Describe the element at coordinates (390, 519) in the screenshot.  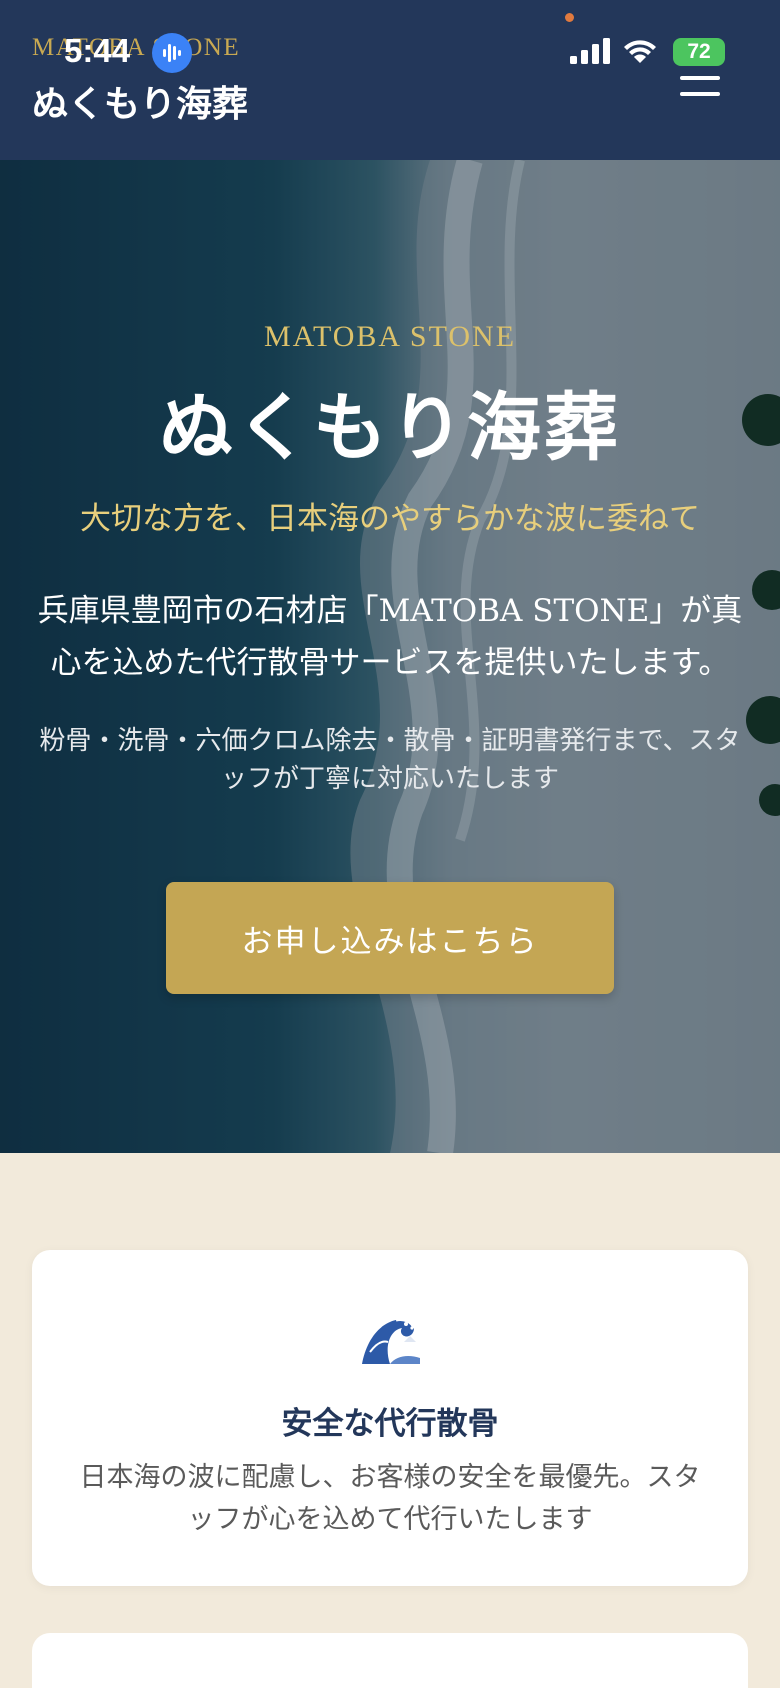
I see `hero-tagline: 大切な方を、日本海のやすらかな波に委ねて` at that location.